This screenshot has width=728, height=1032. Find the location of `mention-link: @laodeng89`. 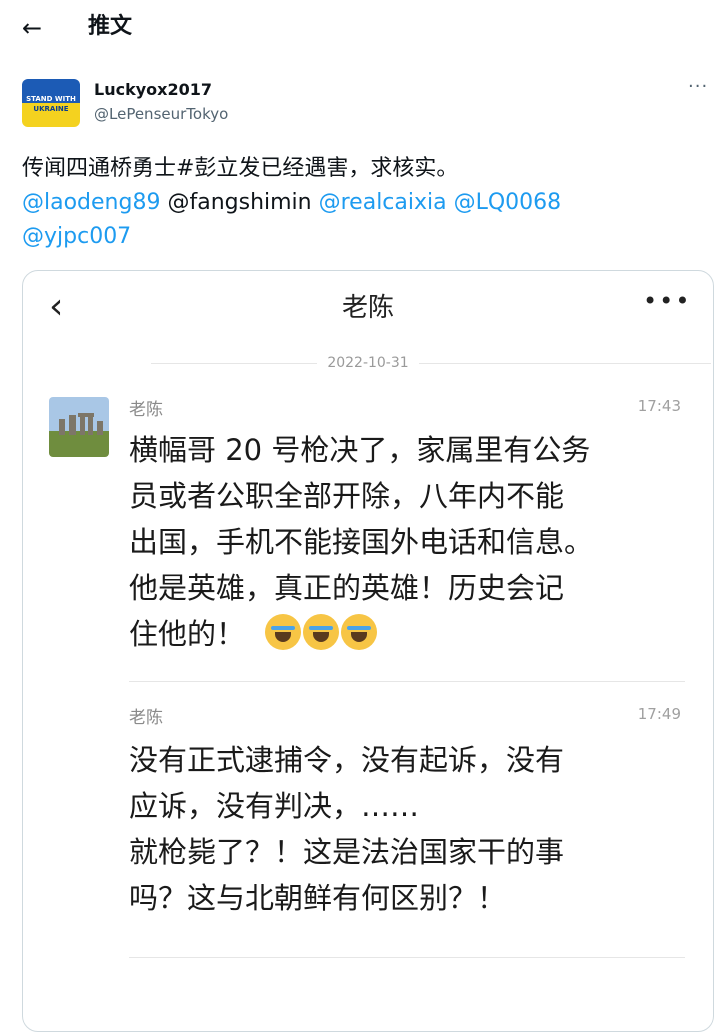

mention-link: @laodeng89 is located at coordinates (91, 202).